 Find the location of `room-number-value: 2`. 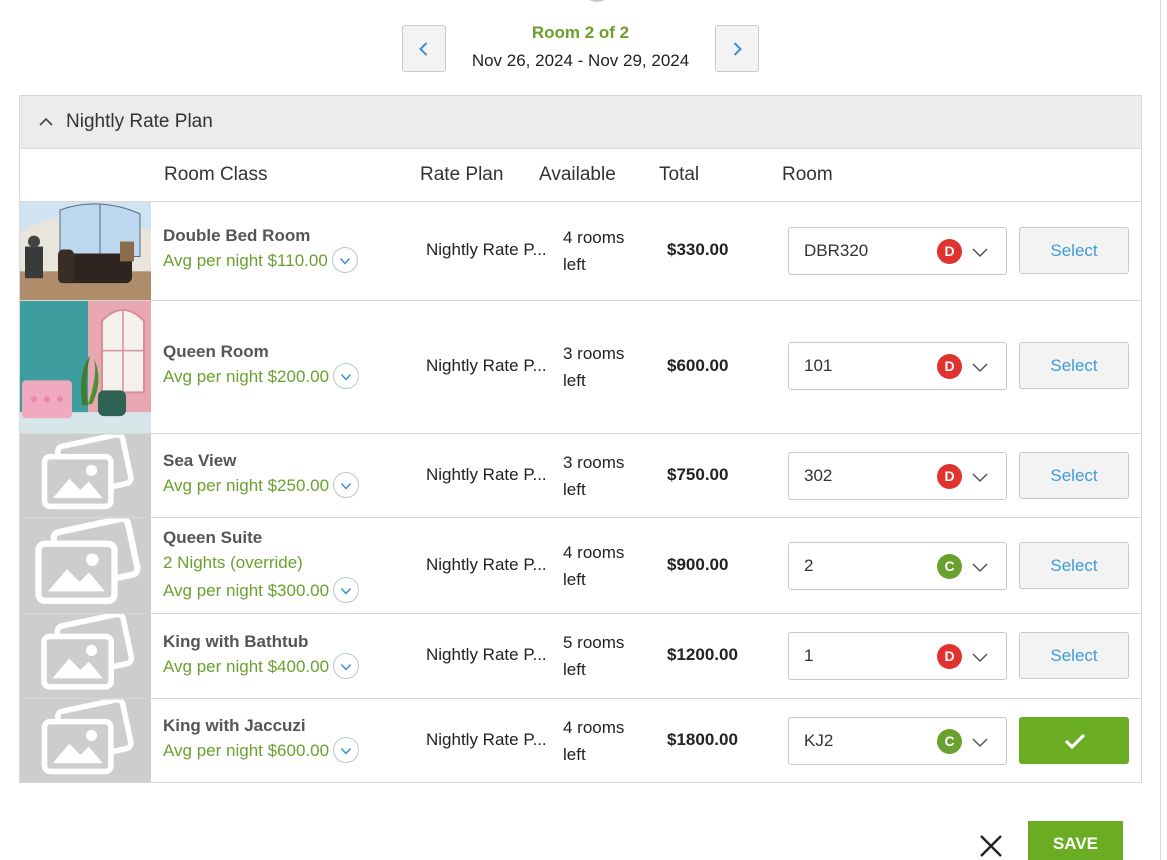

room-number-value: 2 is located at coordinates (809, 565).